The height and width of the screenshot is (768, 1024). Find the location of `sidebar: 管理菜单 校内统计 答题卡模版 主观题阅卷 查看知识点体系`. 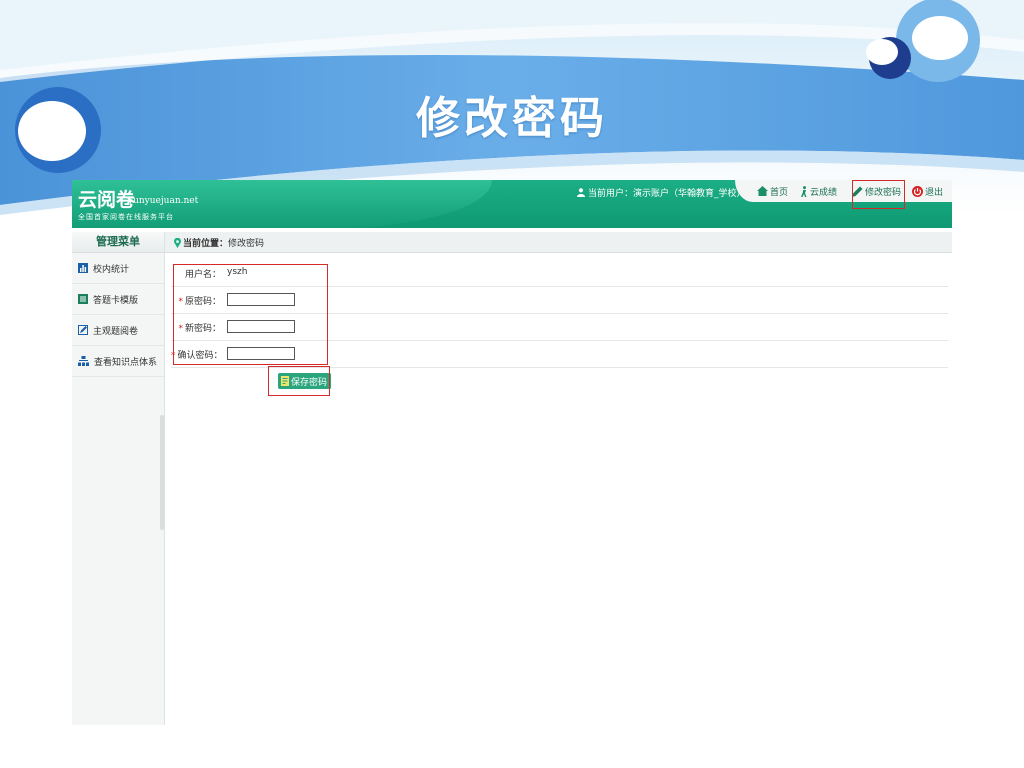

sidebar: 管理菜单 校内统计 答题卡模版 主观题阅卷 查看知识点体系 is located at coordinates (118, 478).